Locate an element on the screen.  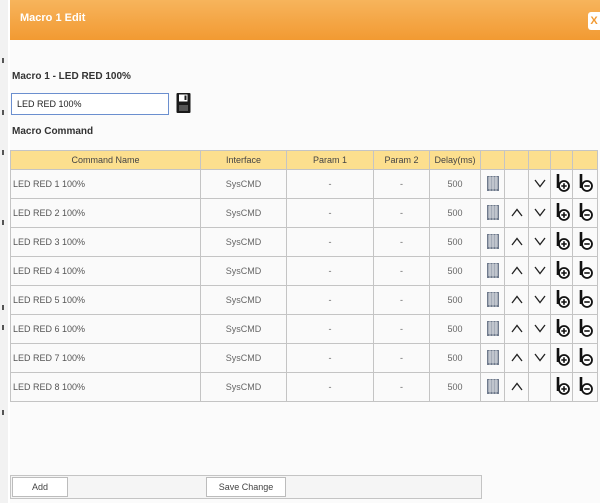
table-row: LED RED 6 100% SysCMD - -500 is located at coordinates (304, 329).